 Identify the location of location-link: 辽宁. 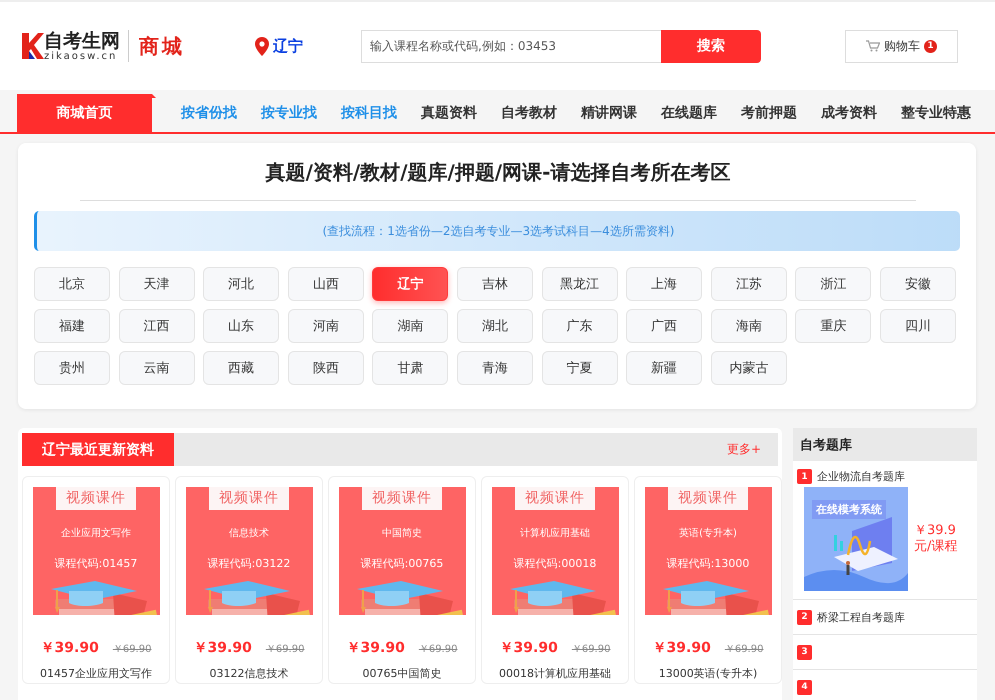
(288, 46).